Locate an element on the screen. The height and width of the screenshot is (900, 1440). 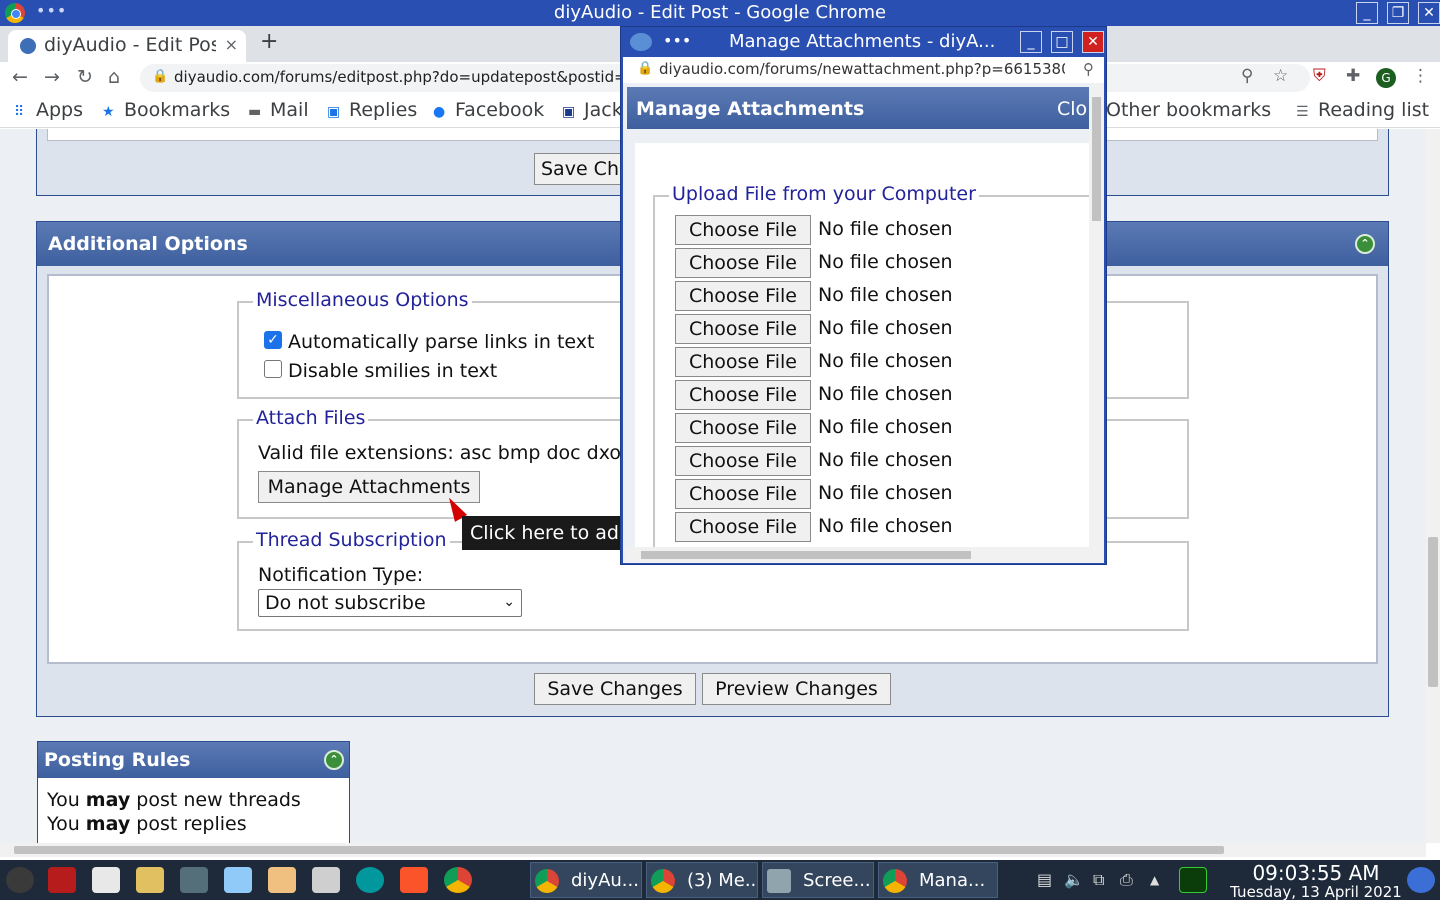
disable-smilies-checkbox is located at coordinates (273, 369).